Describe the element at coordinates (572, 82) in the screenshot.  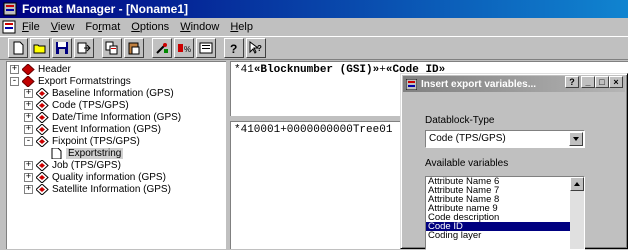
I see `dialog-help-button: ?` at that location.